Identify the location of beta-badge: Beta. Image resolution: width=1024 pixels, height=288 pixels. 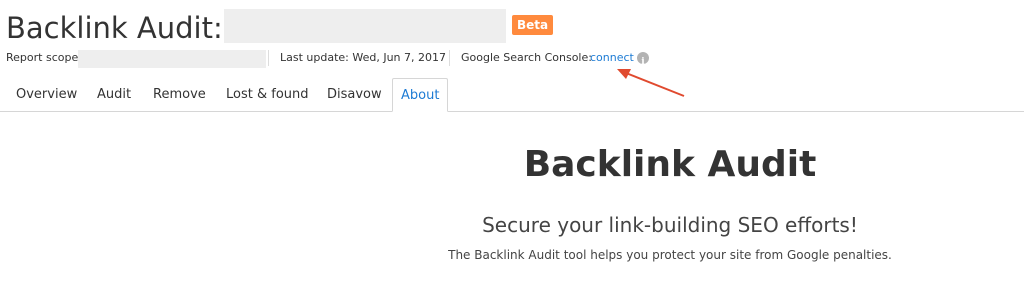
(533, 25).